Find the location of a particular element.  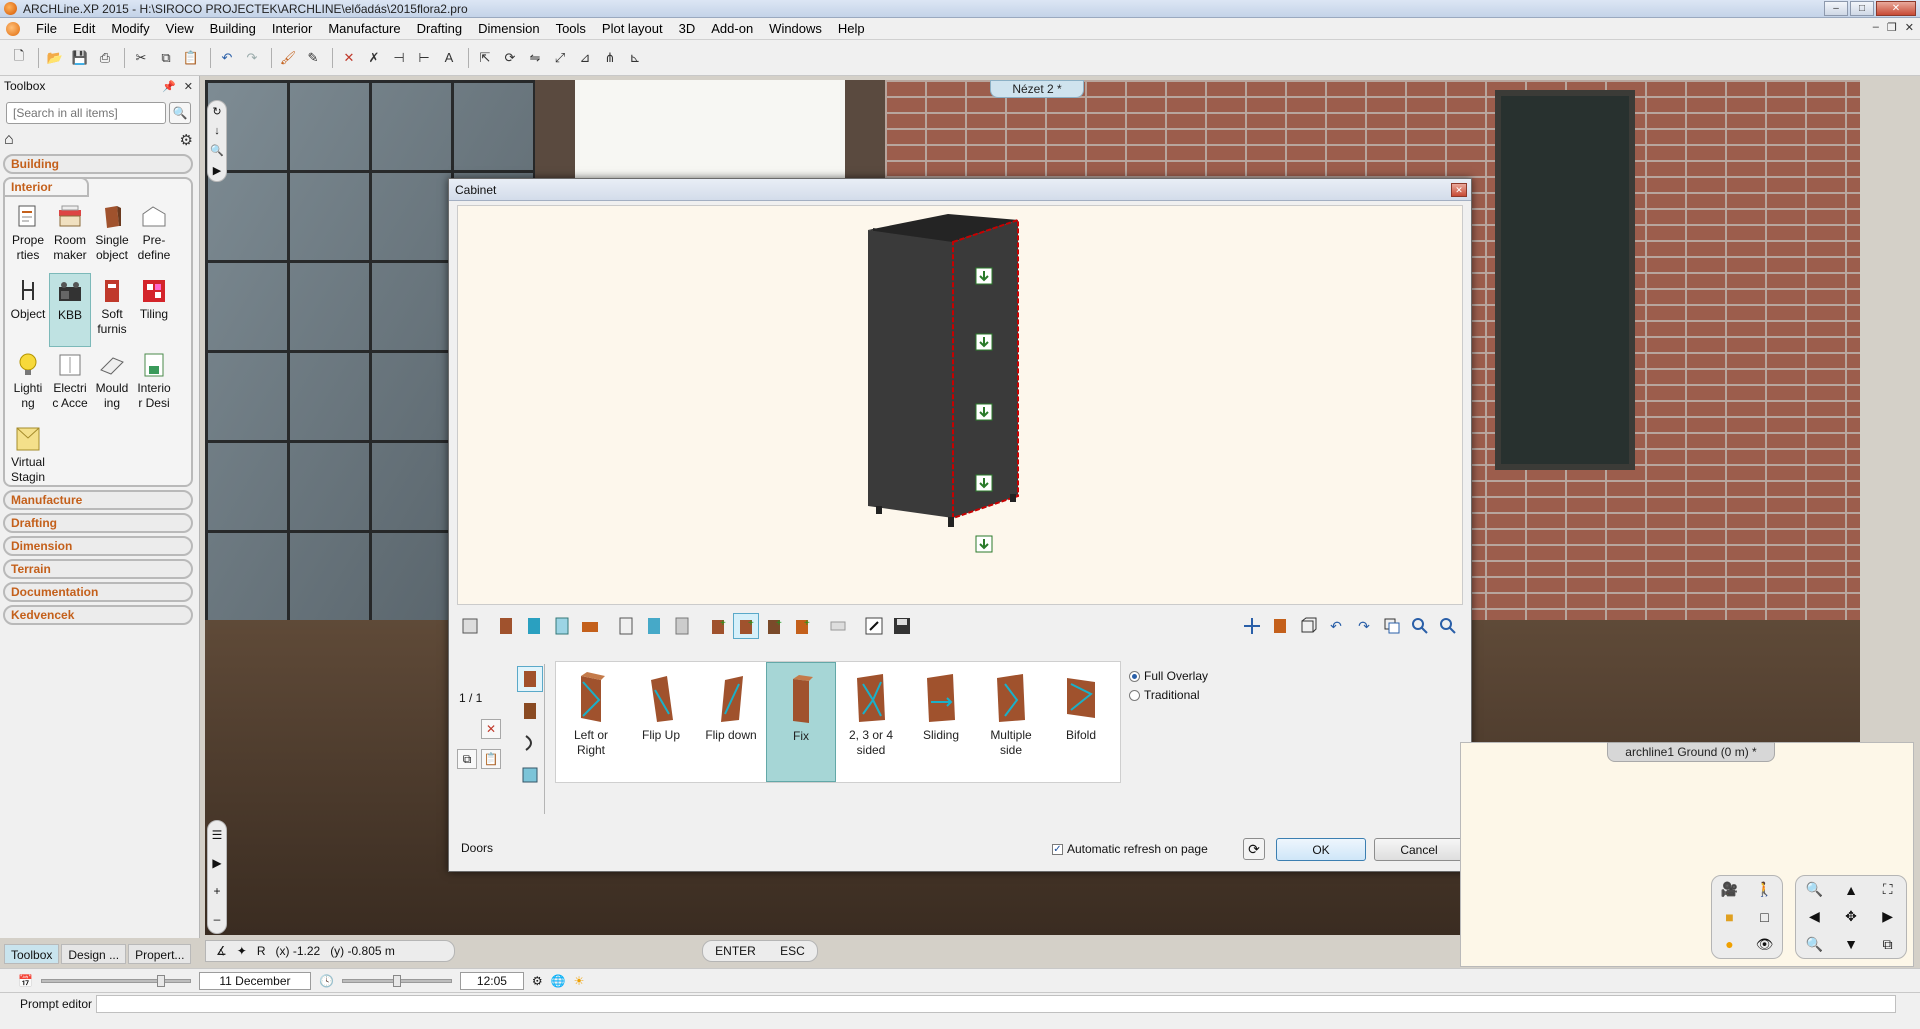

mirror-icon: ⇋ is located at coordinates (535, 58).